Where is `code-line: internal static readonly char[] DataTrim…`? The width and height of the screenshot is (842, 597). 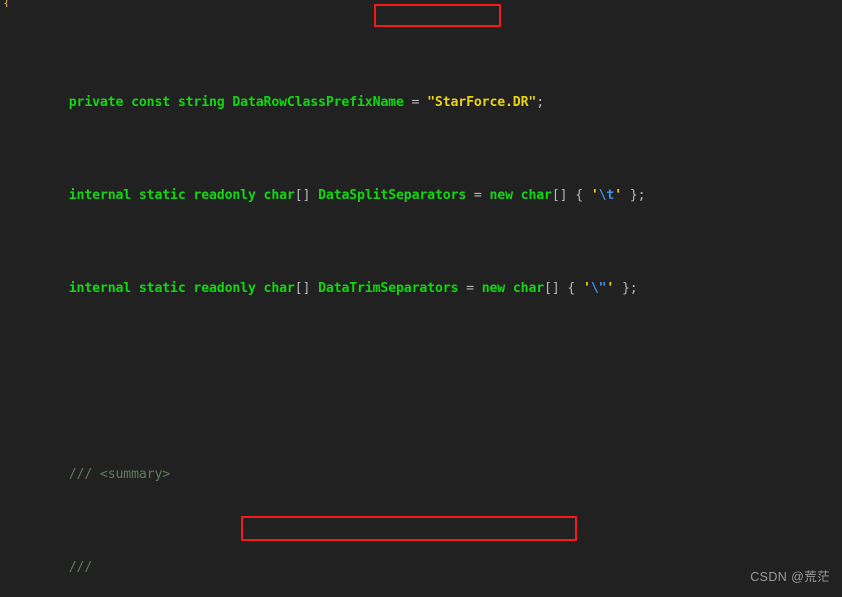 code-line: internal static readonly char[] DataTrim… is located at coordinates (421, 278).